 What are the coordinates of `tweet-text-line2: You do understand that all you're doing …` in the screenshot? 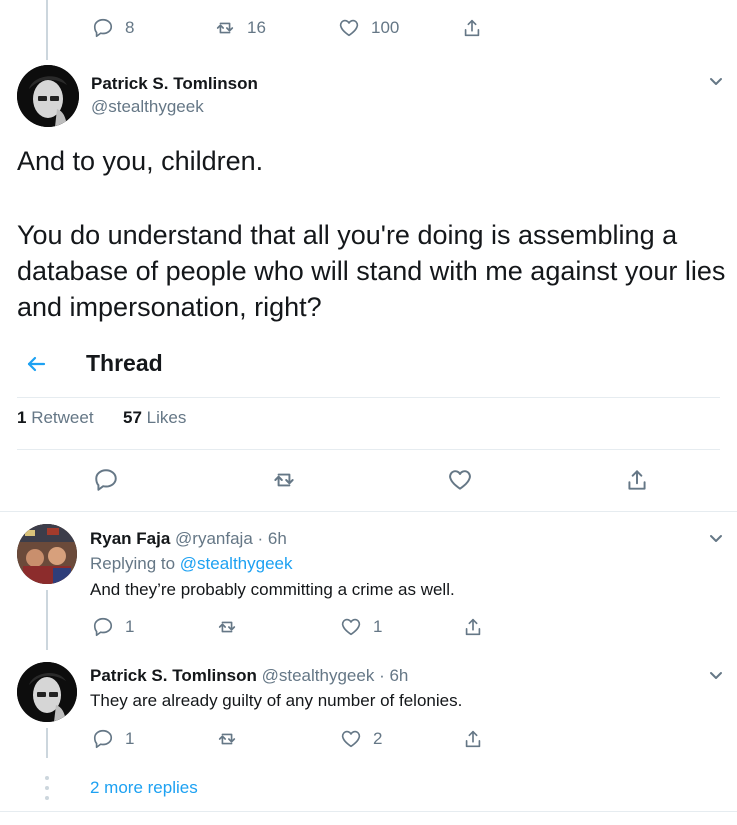 It's located at (371, 271).